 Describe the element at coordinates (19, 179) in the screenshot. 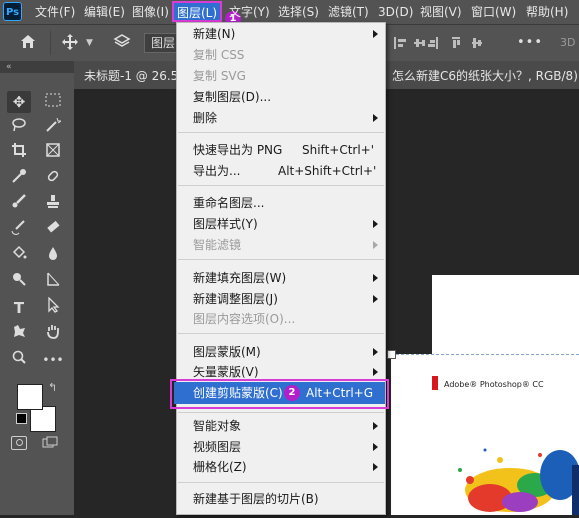

I see `eyedropper-icon` at that location.